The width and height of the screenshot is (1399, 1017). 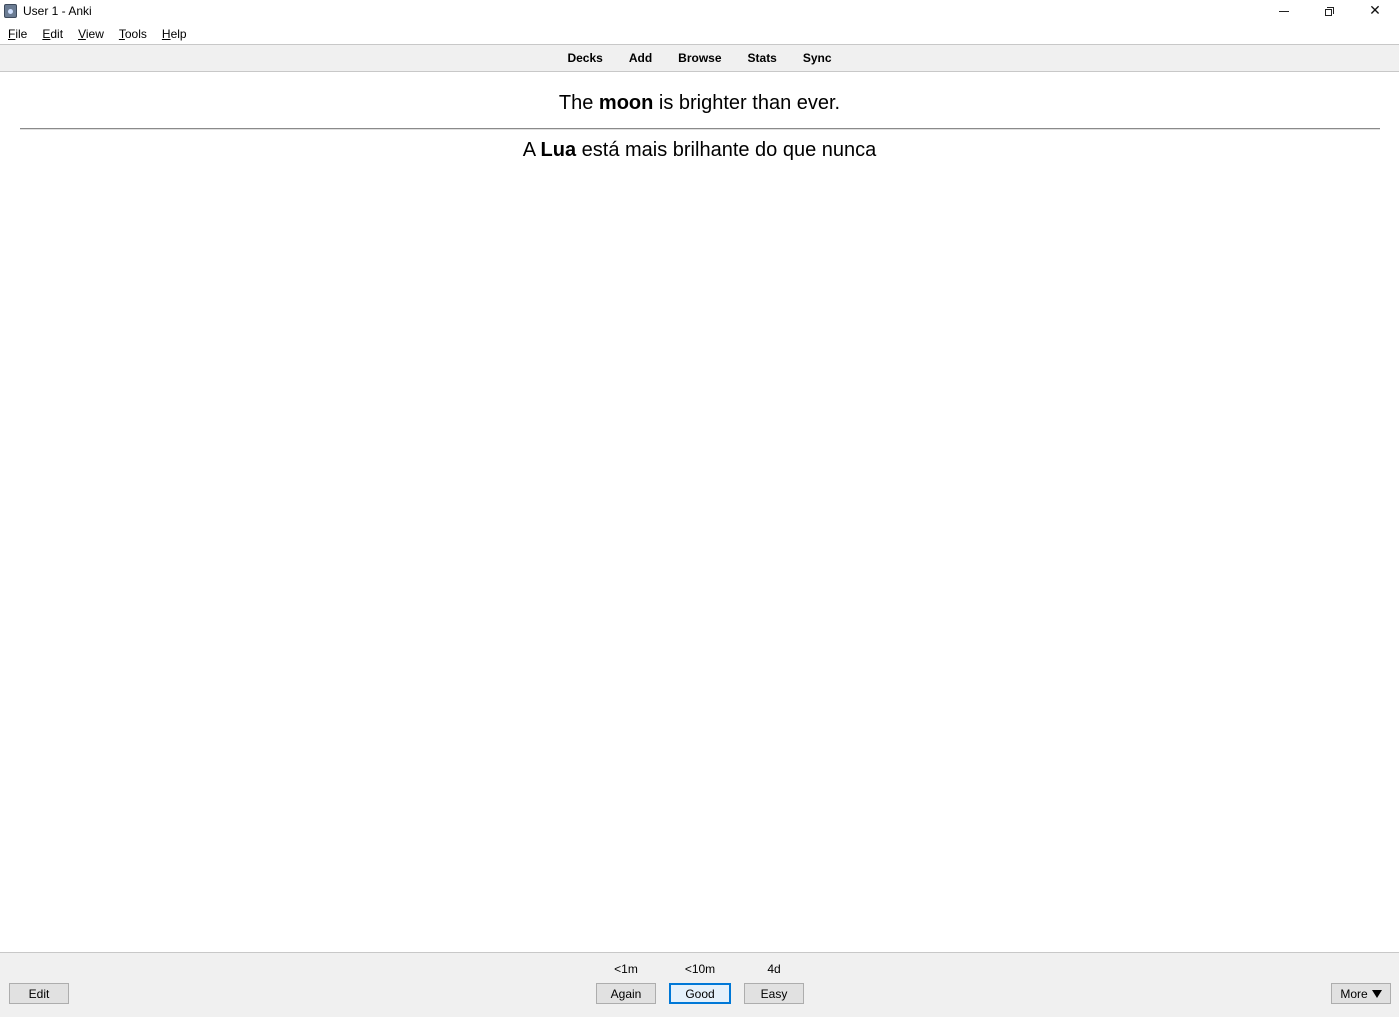 What do you see at coordinates (774, 993) in the screenshot?
I see `easy-button: Easy` at bounding box center [774, 993].